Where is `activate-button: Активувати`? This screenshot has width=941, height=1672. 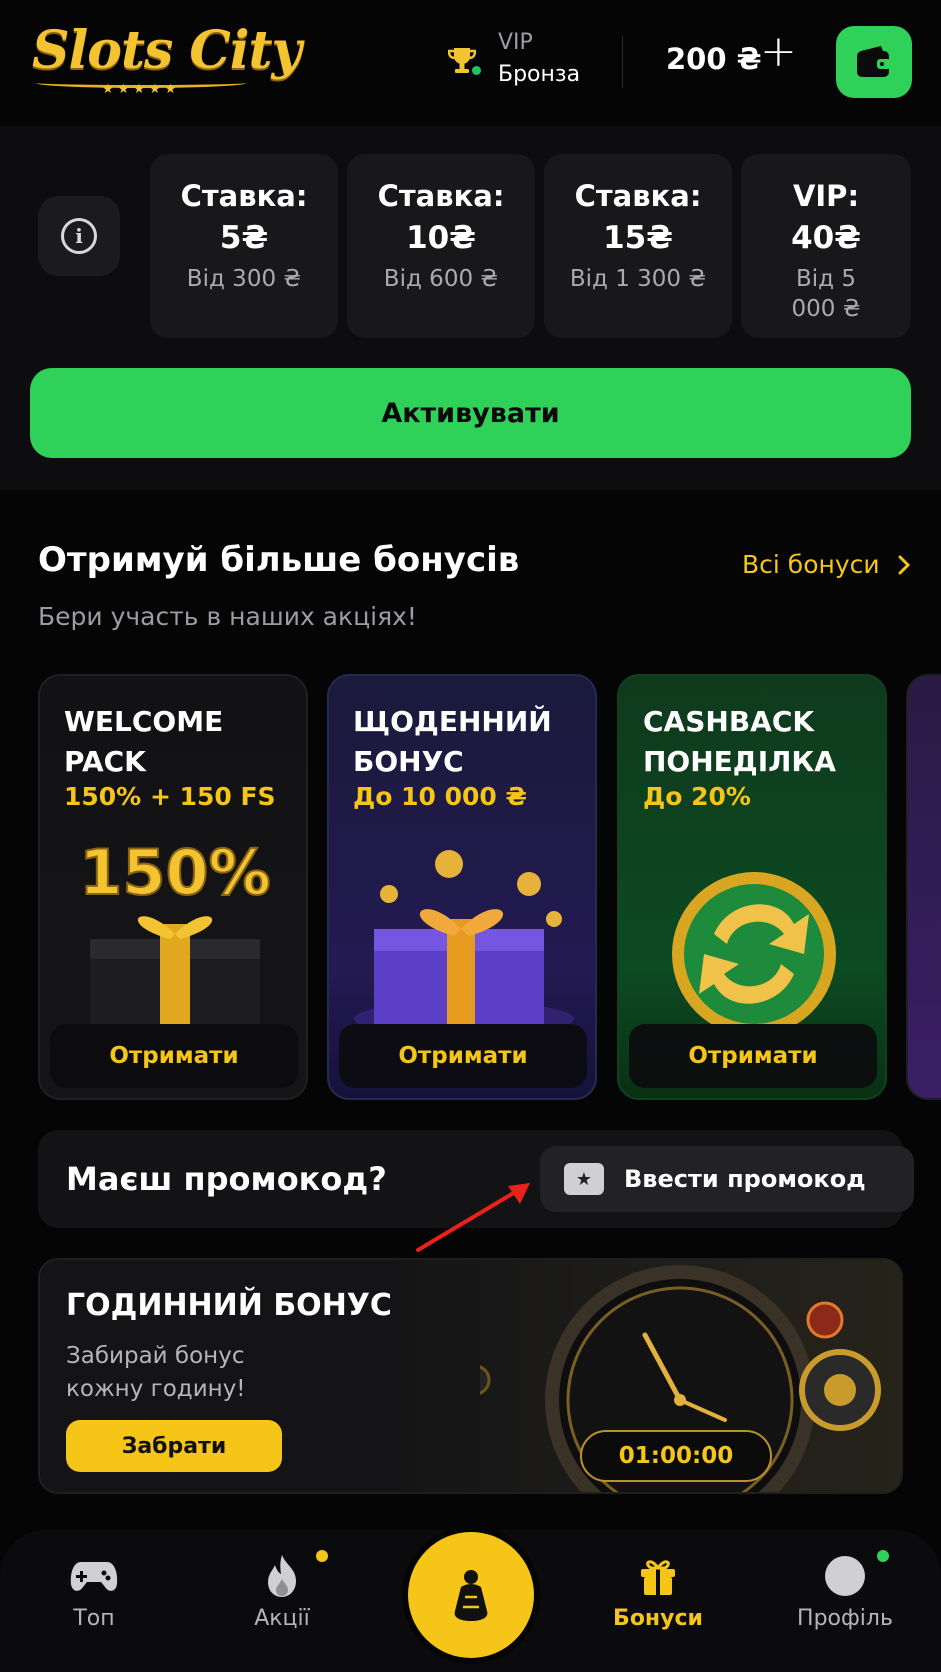
activate-button: Активувати is located at coordinates (470, 413).